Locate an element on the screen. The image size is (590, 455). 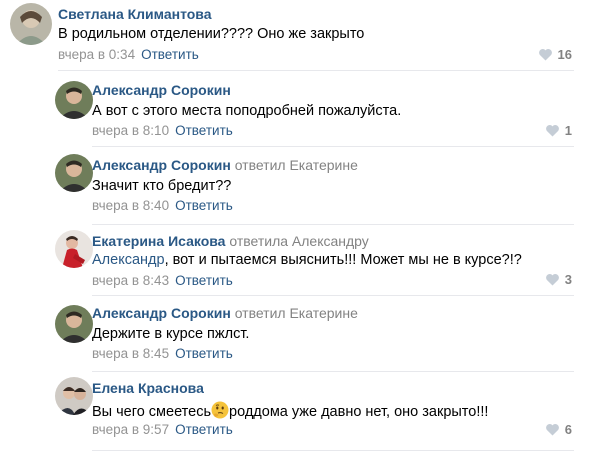
like-button: 3 is located at coordinates (558, 279).